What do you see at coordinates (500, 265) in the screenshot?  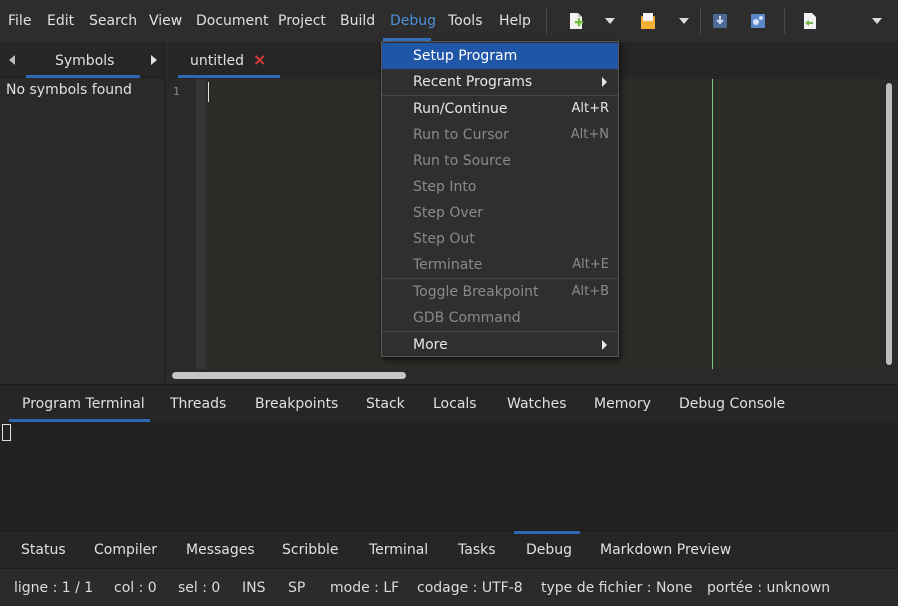 I see `menu-item-terminate: Terminate Alt+E` at bounding box center [500, 265].